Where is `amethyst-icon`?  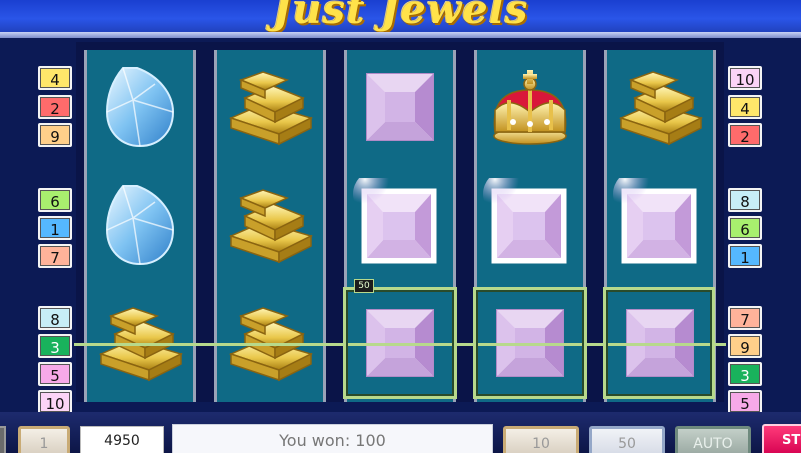 amethyst-icon is located at coordinates (400, 107).